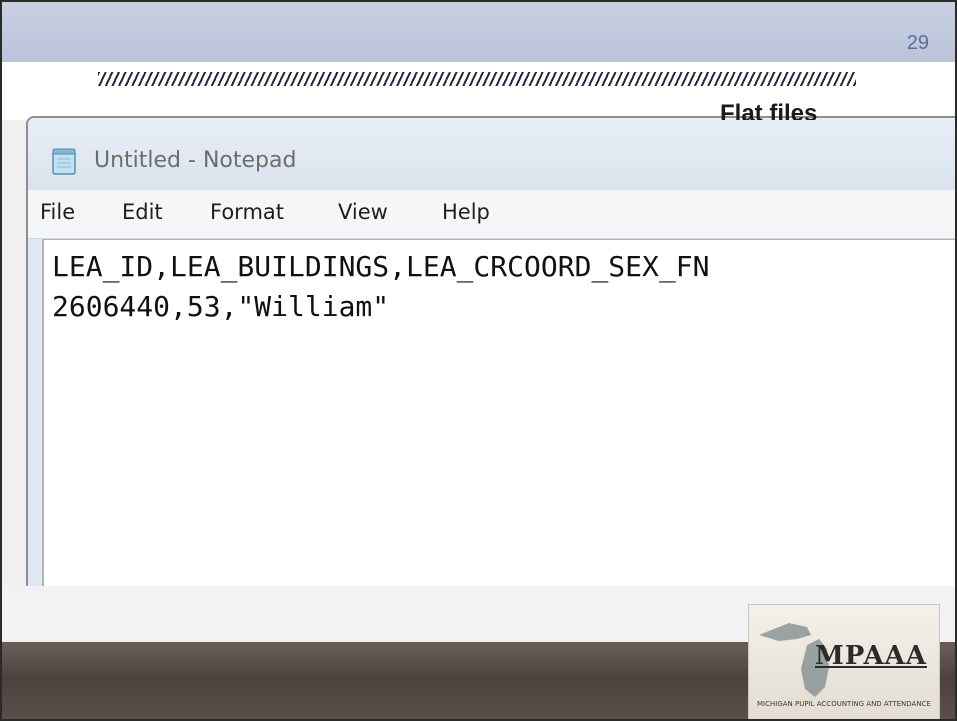  I want to click on decorative-dash-strip, so click(477, 79).